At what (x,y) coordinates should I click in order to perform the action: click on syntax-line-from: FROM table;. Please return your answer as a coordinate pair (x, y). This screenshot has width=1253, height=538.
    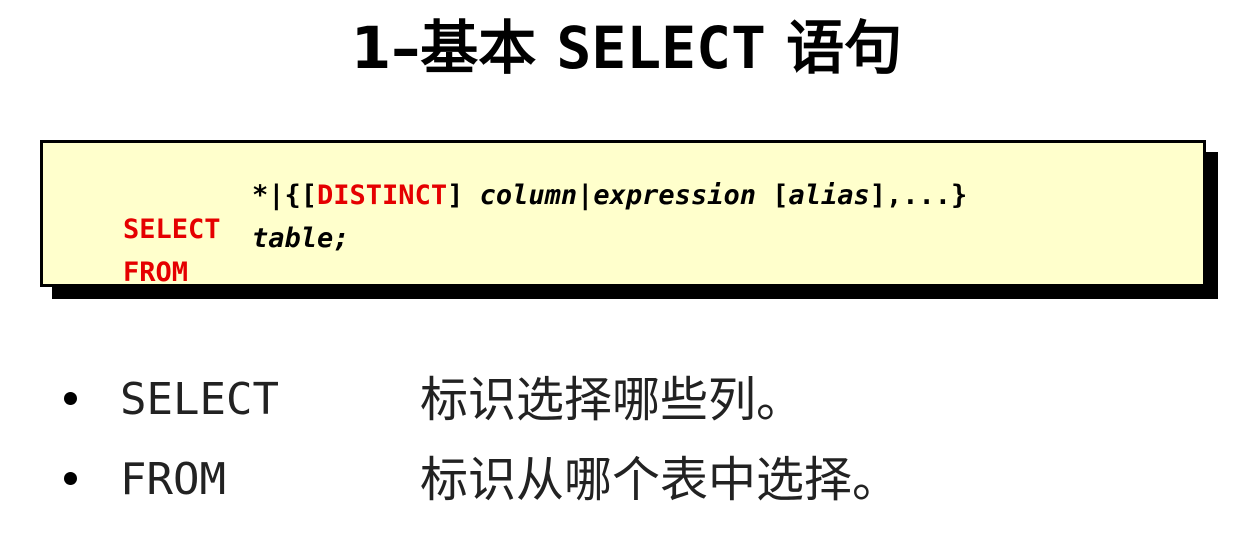
    Looking at the image, I should click on (204, 290).